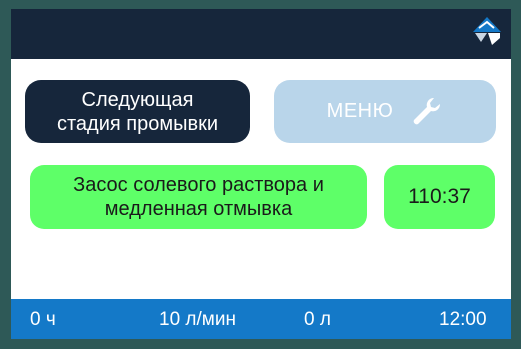 This screenshot has height=349, width=521. What do you see at coordinates (317, 319) in the screenshot?
I see `volume-readout: 0 л` at bounding box center [317, 319].